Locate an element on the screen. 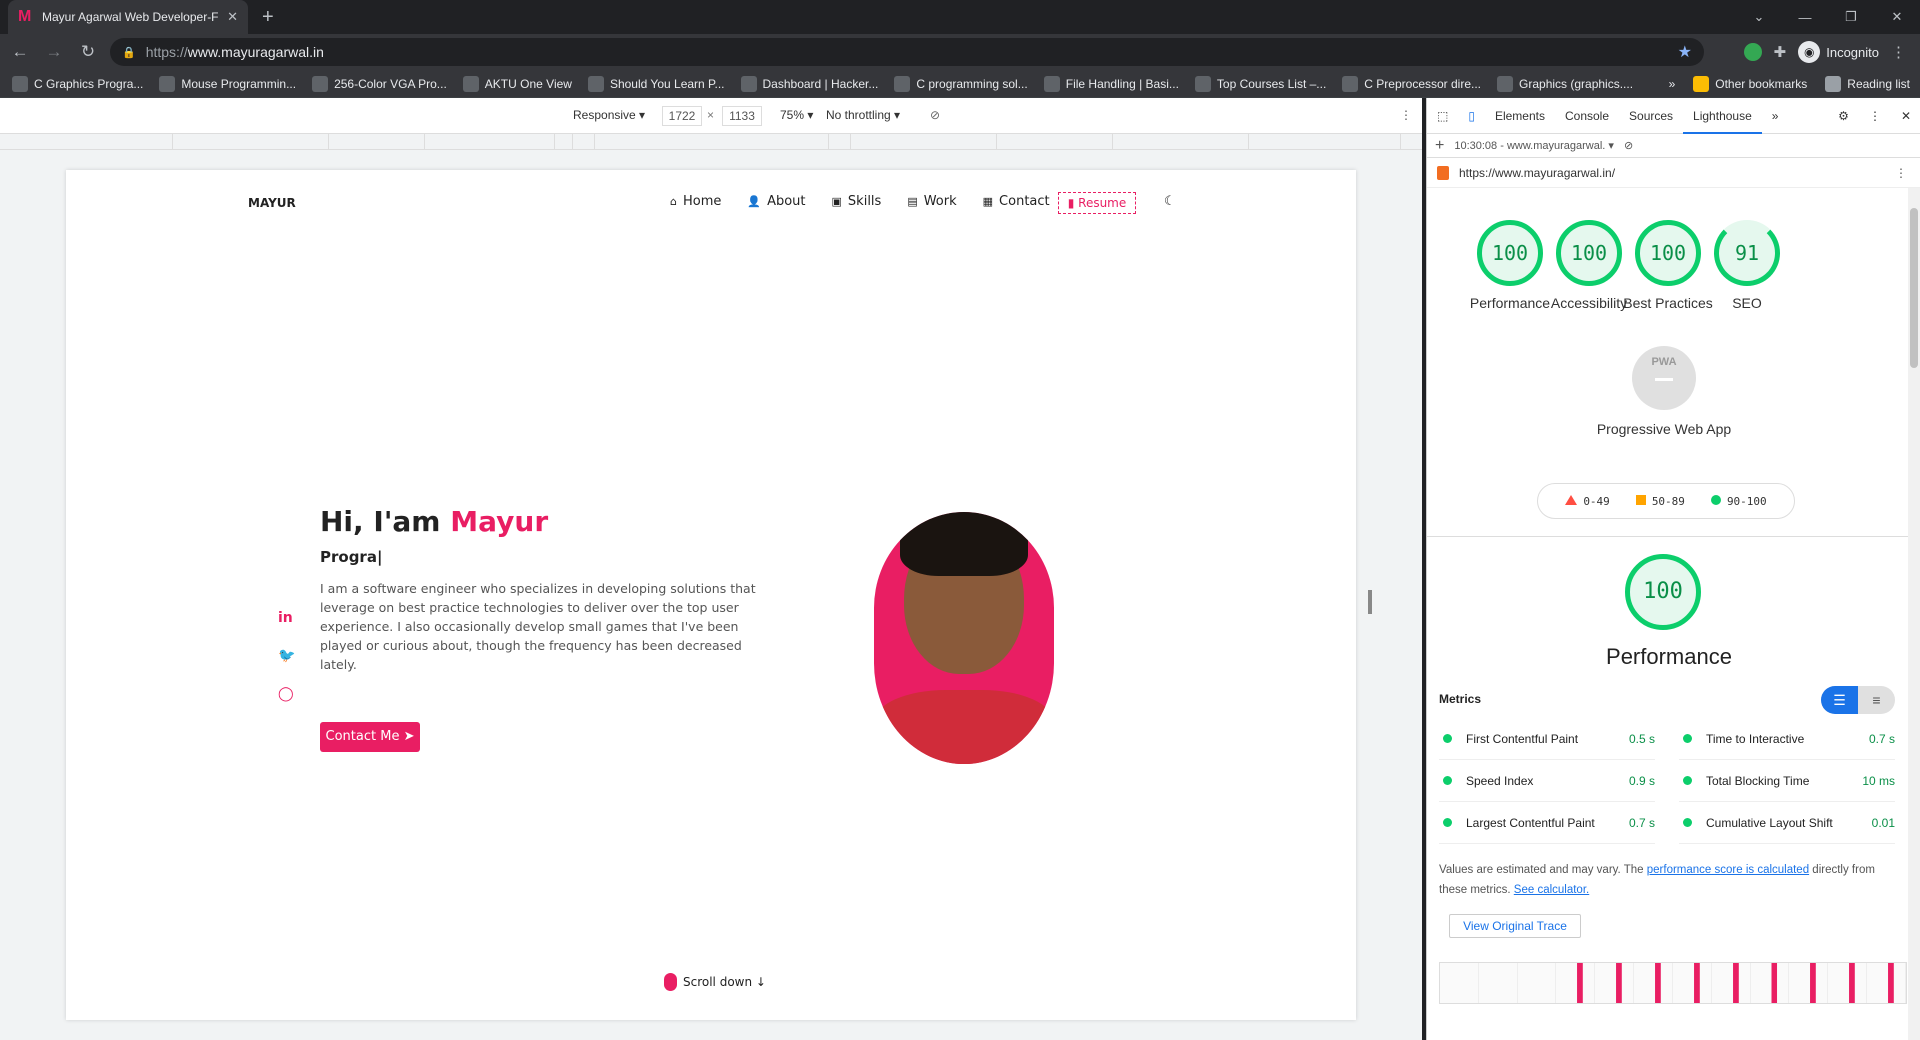 The height and width of the screenshot is (1040, 1920). gauge-best-practices: 100 is located at coordinates (1668, 253).